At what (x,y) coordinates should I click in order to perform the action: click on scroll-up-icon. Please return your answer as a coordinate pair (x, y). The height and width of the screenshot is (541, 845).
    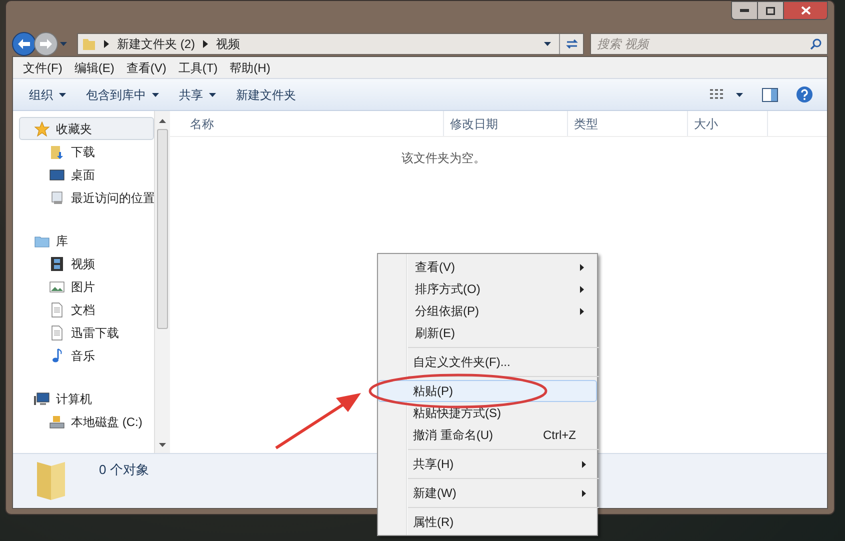
    Looking at the image, I should click on (162, 121).